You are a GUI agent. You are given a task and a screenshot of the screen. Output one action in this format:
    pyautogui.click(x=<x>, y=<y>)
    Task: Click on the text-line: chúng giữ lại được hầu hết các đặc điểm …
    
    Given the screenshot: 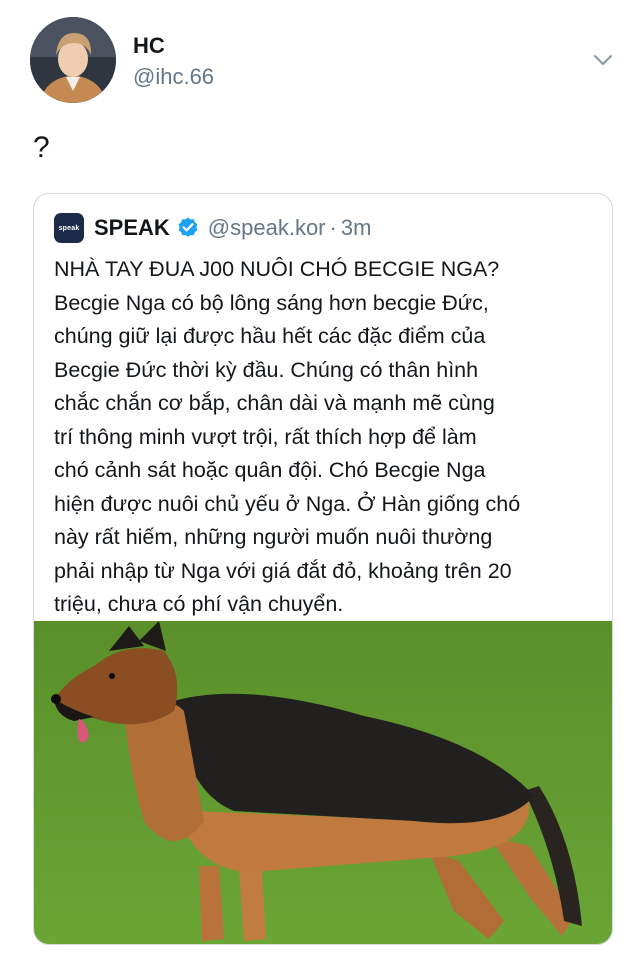 What is the action you would take?
    pyautogui.click(x=270, y=336)
    